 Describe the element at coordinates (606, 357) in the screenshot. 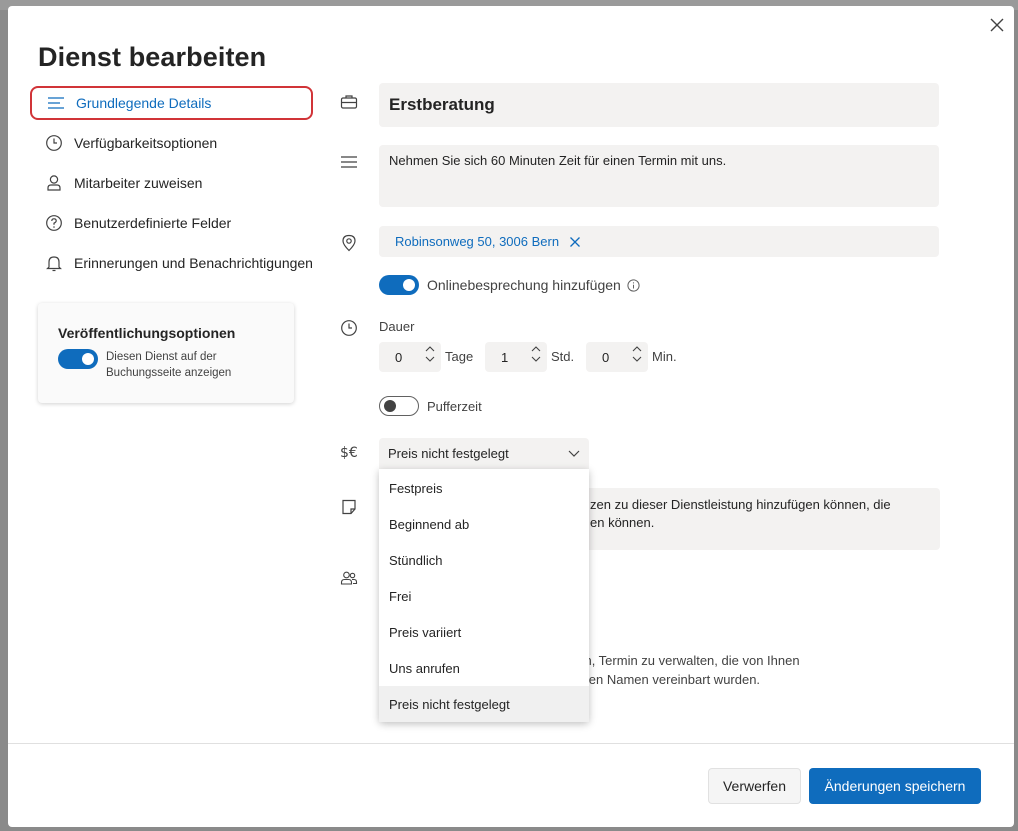

I see `duration-minutes-value: 0` at that location.